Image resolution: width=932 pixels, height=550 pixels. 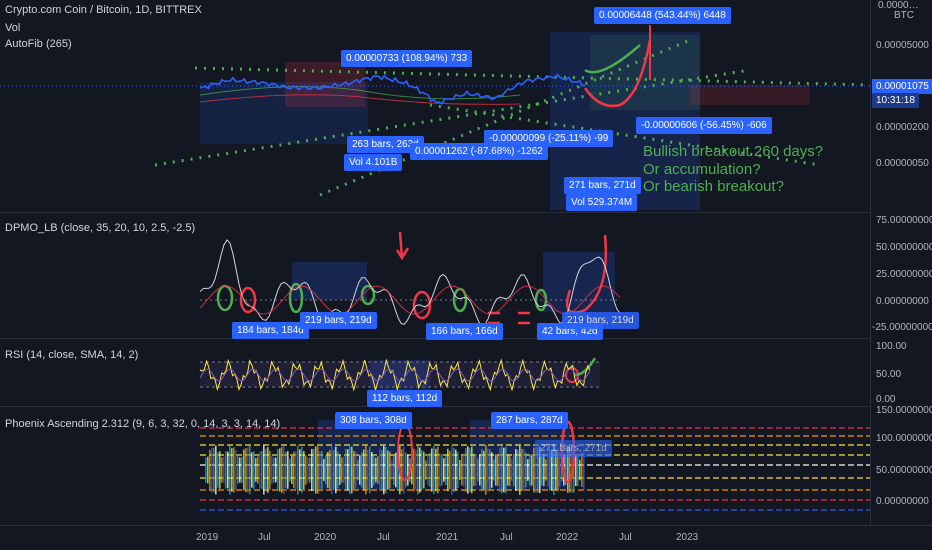 What do you see at coordinates (447, 537) in the screenshot?
I see `time-tick: 2021` at bounding box center [447, 537].